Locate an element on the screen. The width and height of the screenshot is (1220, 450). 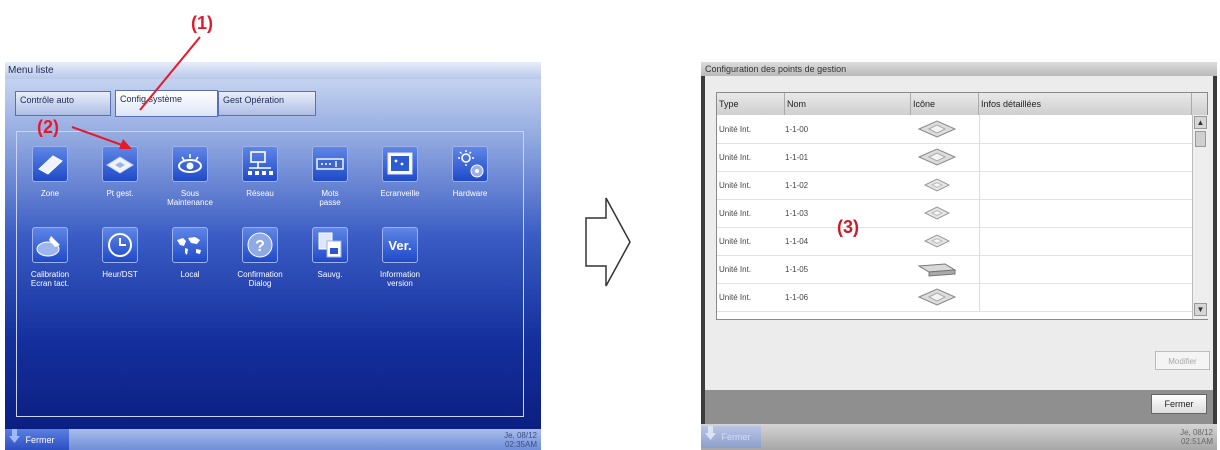
vertical-scrollbar: ▲ ▼ is located at coordinates (1200, 217).